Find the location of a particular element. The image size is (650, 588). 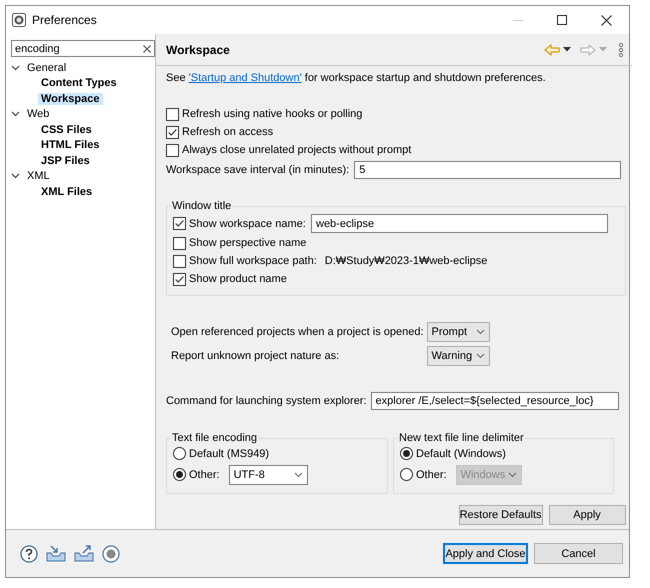

tree-item: HTML Files is located at coordinates (70, 145).